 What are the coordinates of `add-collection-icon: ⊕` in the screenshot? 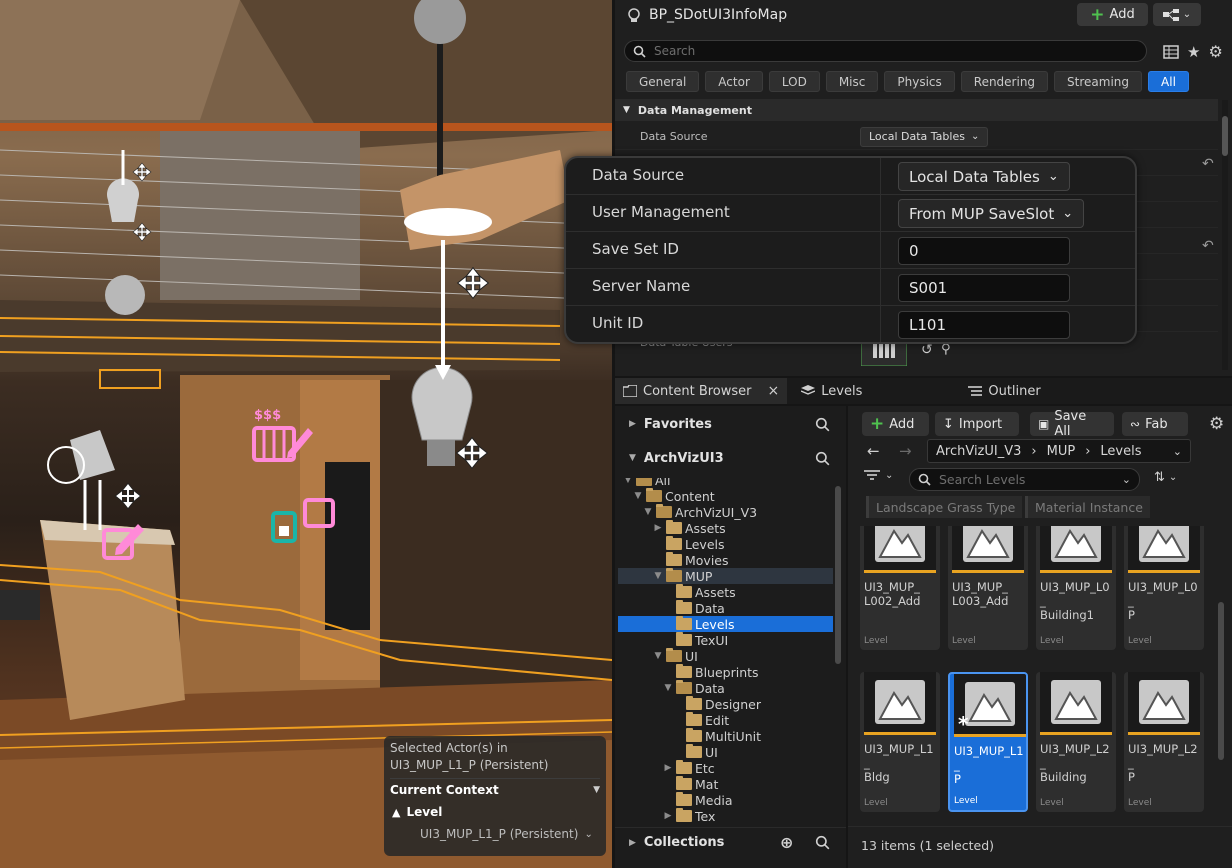 It's located at (786, 842).